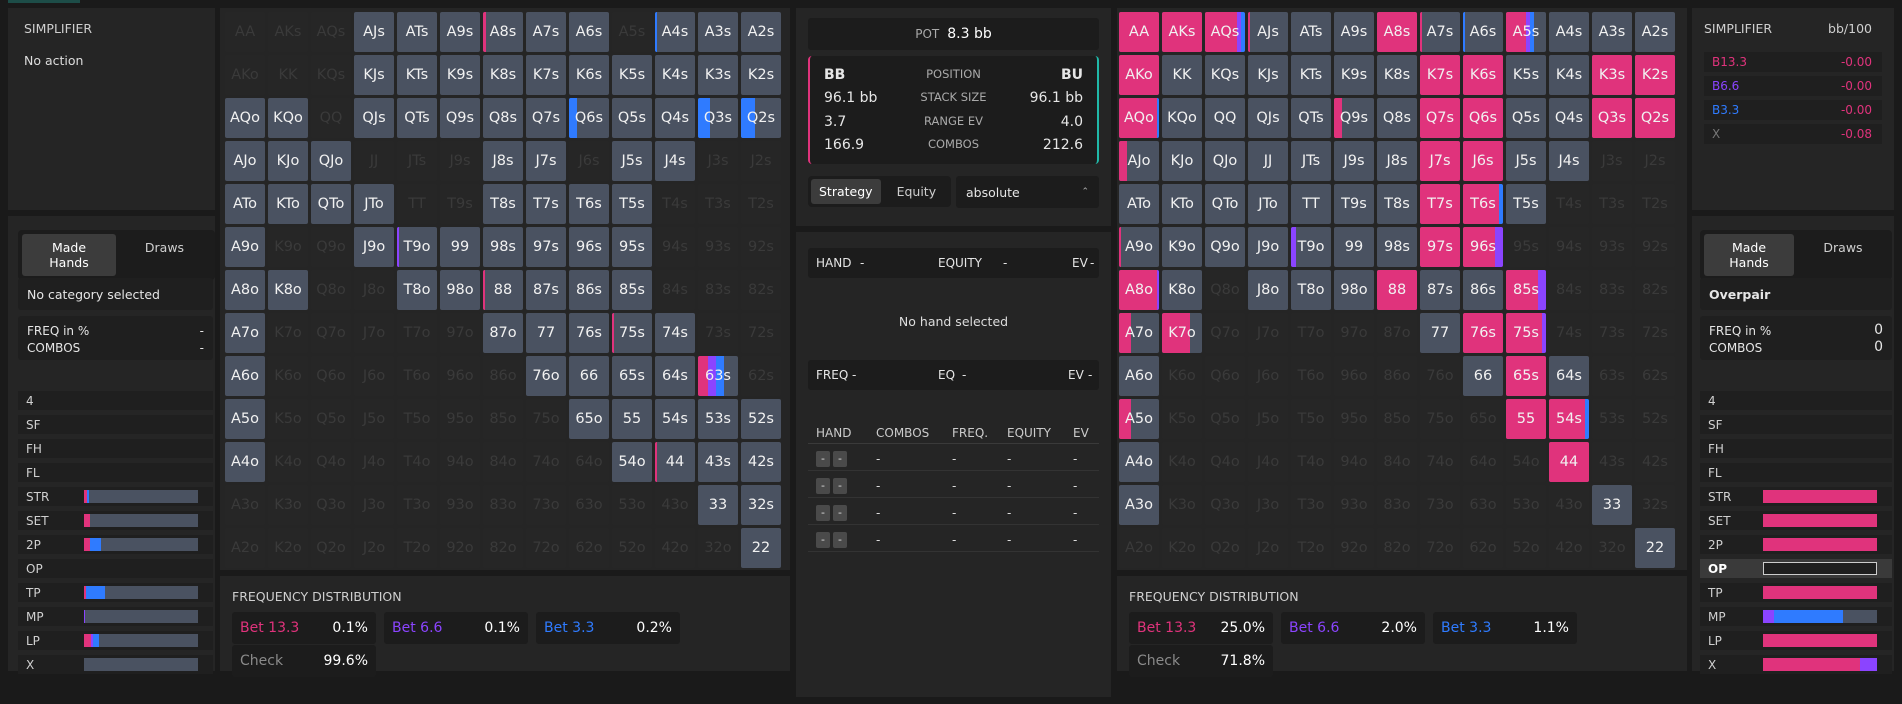 The height and width of the screenshot is (704, 1902). Describe the element at coordinates (1311, 462) in the screenshot. I see `hand-cell-T4o: T4o` at that location.